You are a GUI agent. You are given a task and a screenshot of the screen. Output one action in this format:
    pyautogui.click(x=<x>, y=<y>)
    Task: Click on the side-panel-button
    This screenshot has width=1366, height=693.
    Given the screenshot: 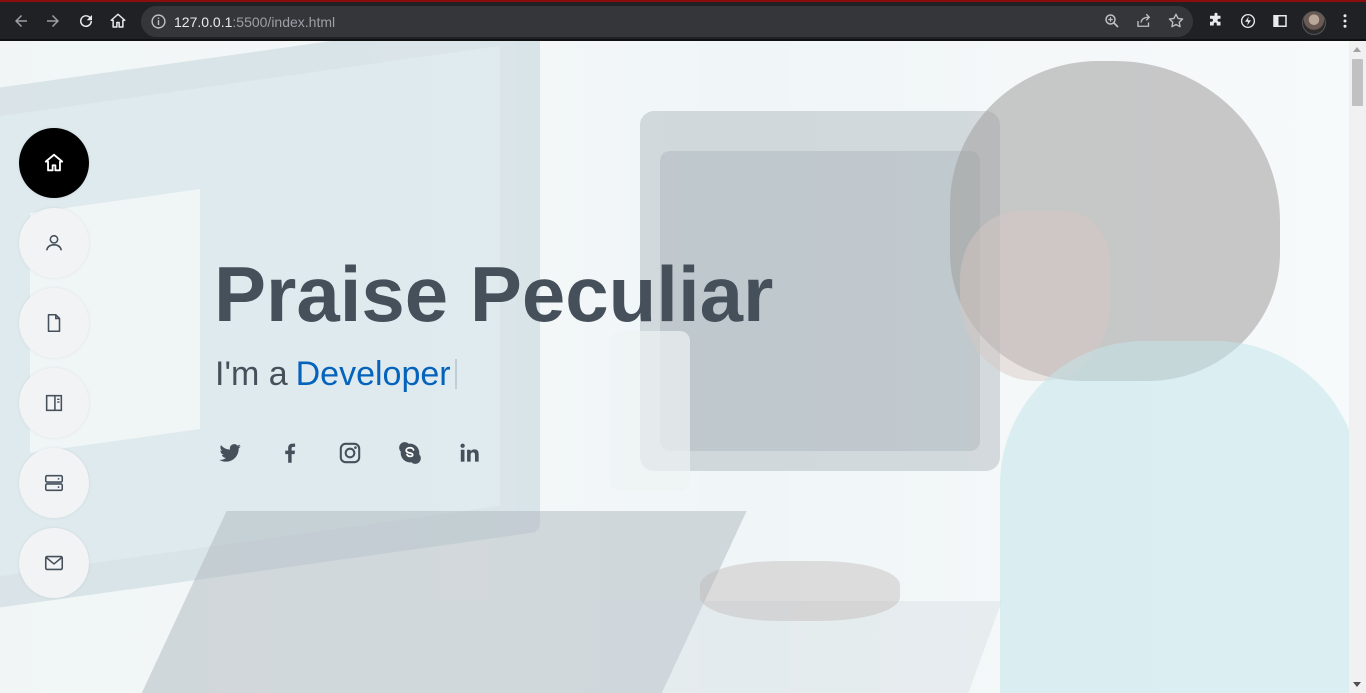 What is the action you would take?
    pyautogui.click(x=1280, y=21)
    